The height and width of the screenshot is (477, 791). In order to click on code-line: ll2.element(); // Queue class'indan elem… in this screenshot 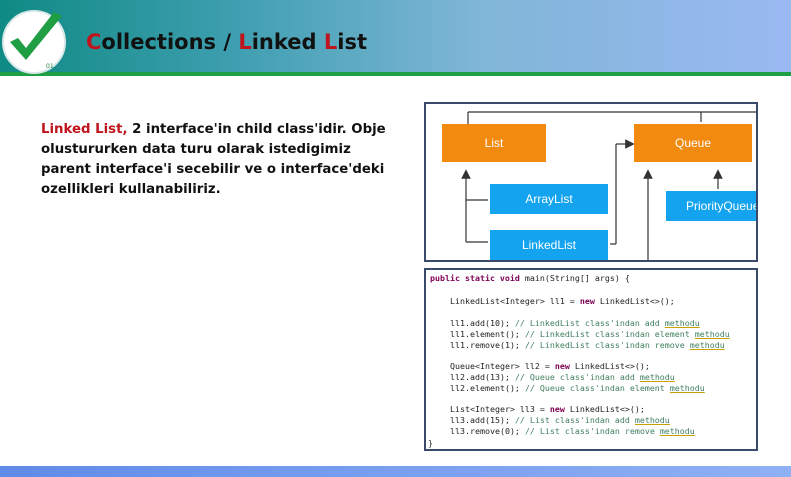, I will do `click(577, 388)`.